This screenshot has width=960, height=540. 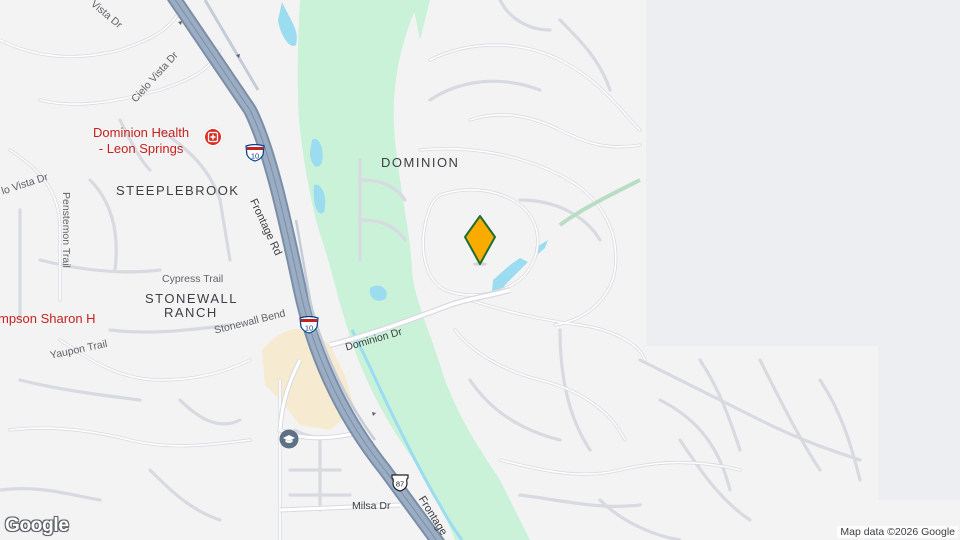 I want to click on poi-pharmacy-label: mpson Sharon H, so click(x=48, y=319).